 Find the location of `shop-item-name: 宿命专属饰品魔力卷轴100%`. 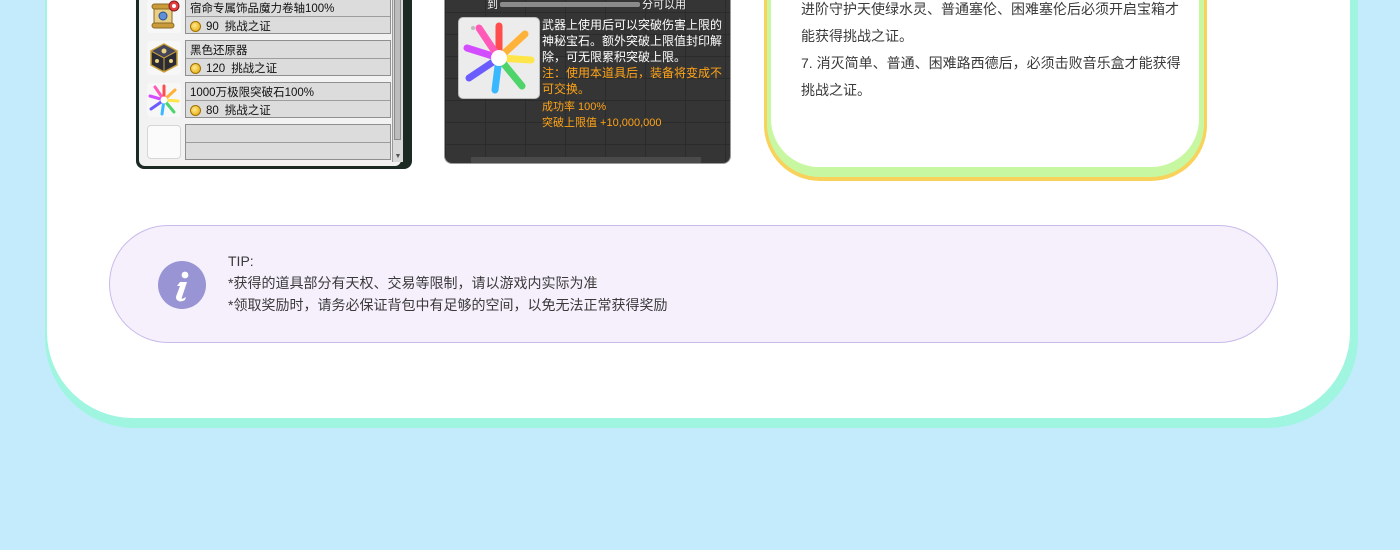

shop-item-name: 宿命专属饰品魔力卷轴100% is located at coordinates (262, 9).